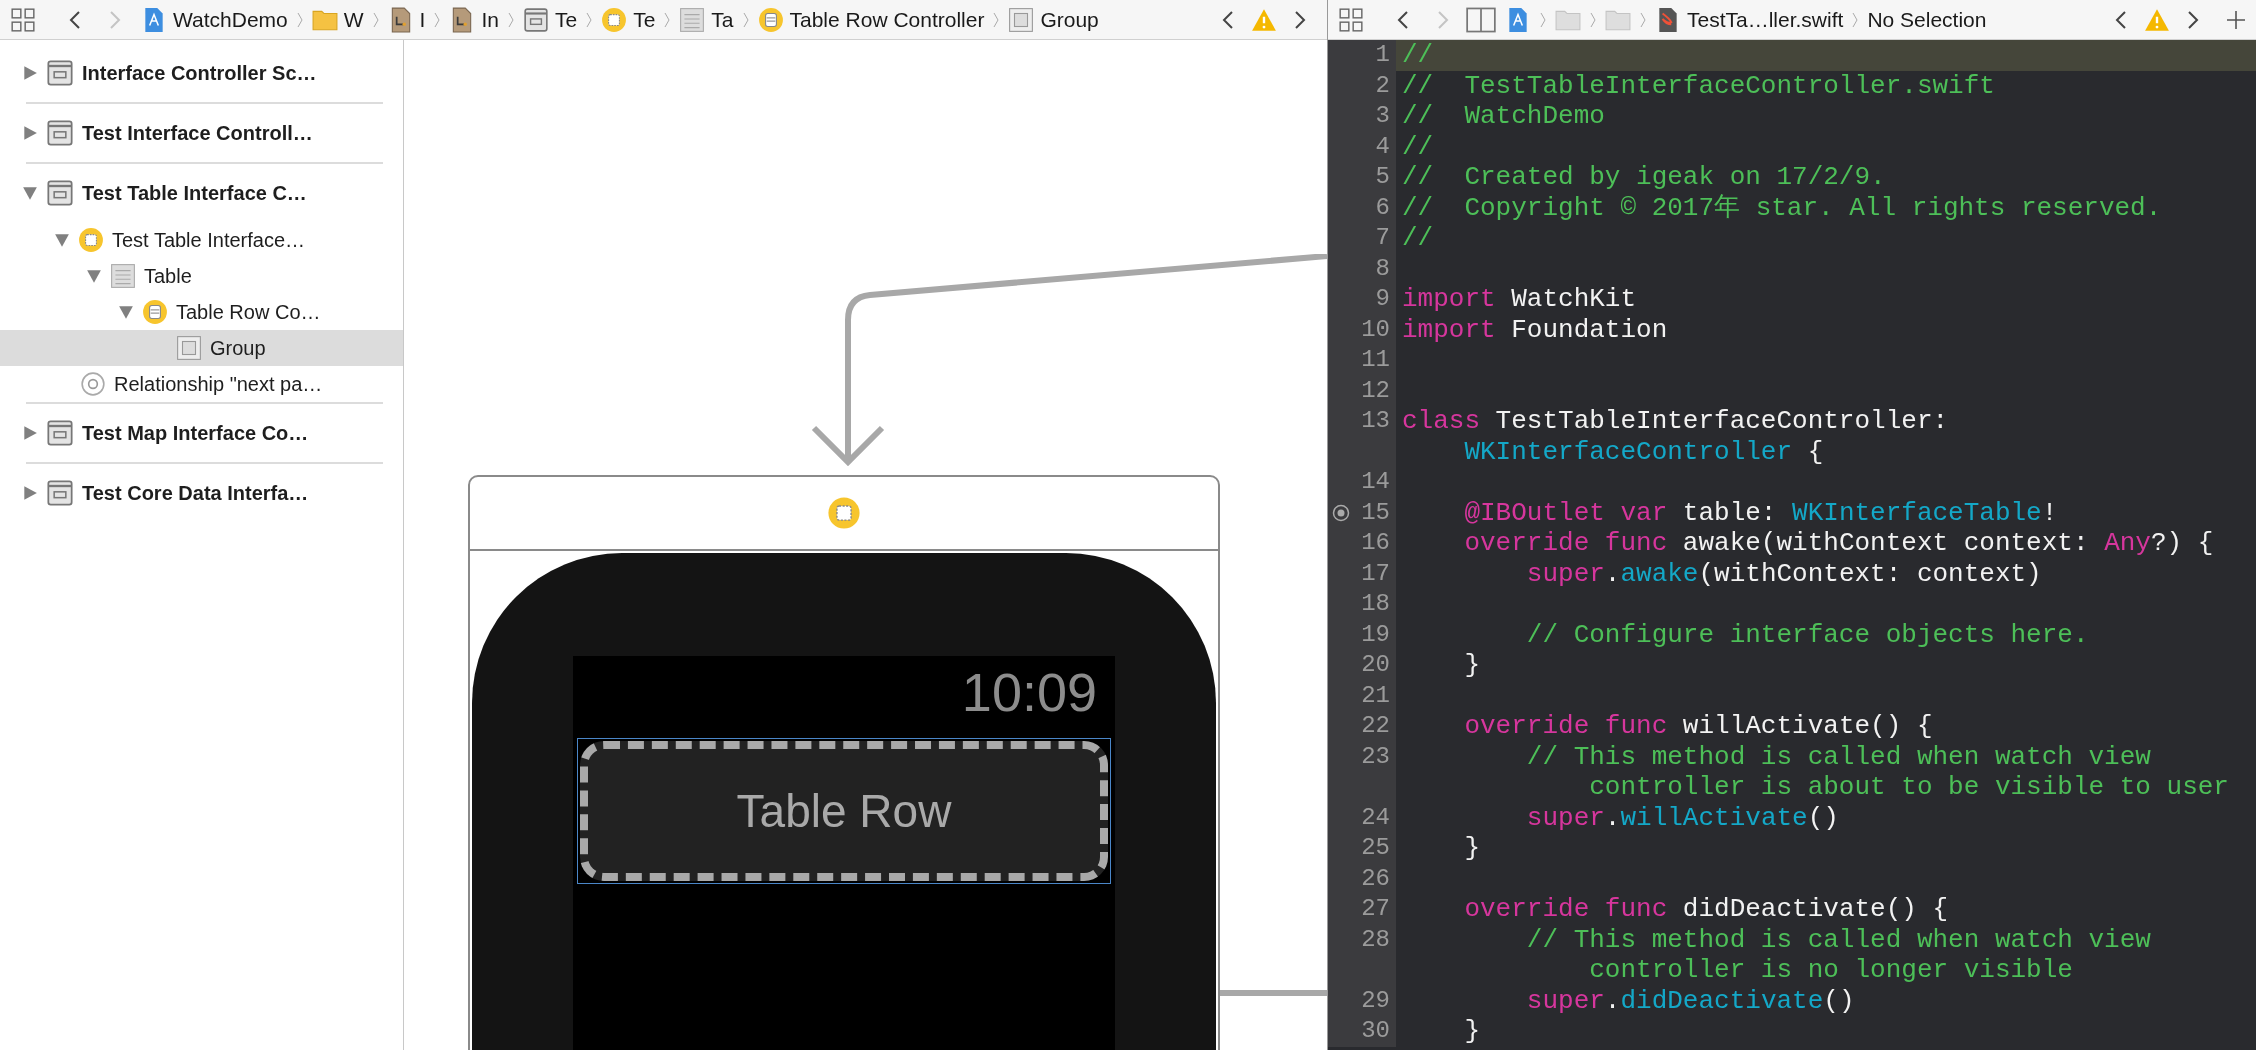 This screenshot has width=2256, height=1050. I want to click on code-line: // Created by igeak on 17/2/9., so click(1644, 177).